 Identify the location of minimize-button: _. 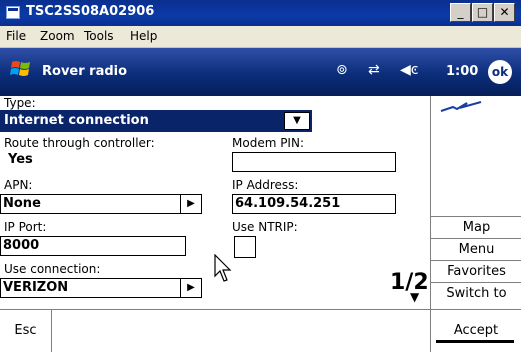
(460, 12).